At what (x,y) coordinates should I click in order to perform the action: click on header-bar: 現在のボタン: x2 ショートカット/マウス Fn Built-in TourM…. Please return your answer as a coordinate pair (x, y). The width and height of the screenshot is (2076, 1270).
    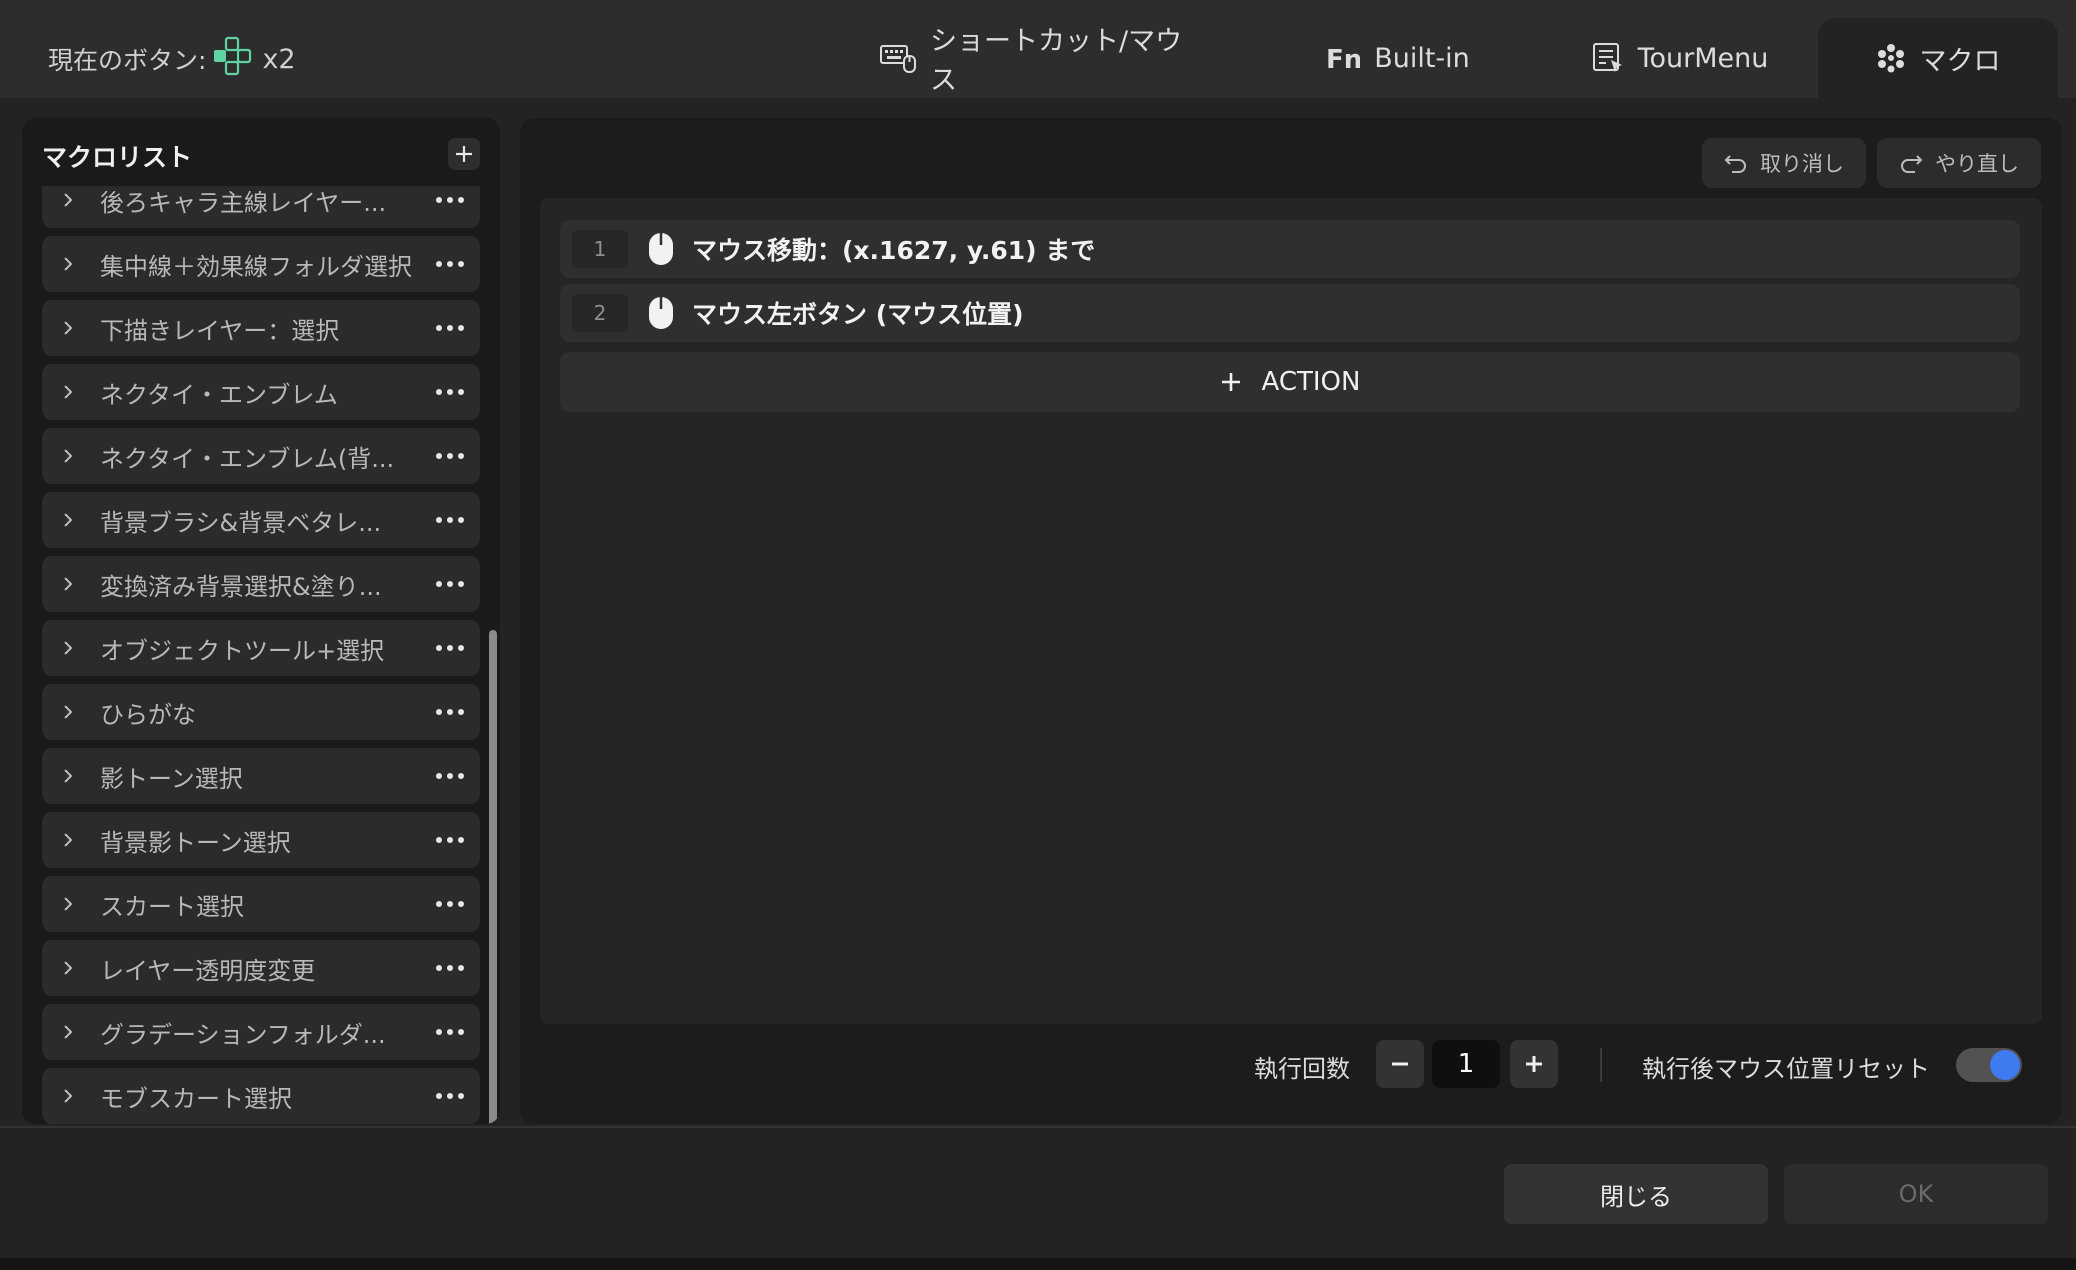
    Looking at the image, I should click on (1038, 49).